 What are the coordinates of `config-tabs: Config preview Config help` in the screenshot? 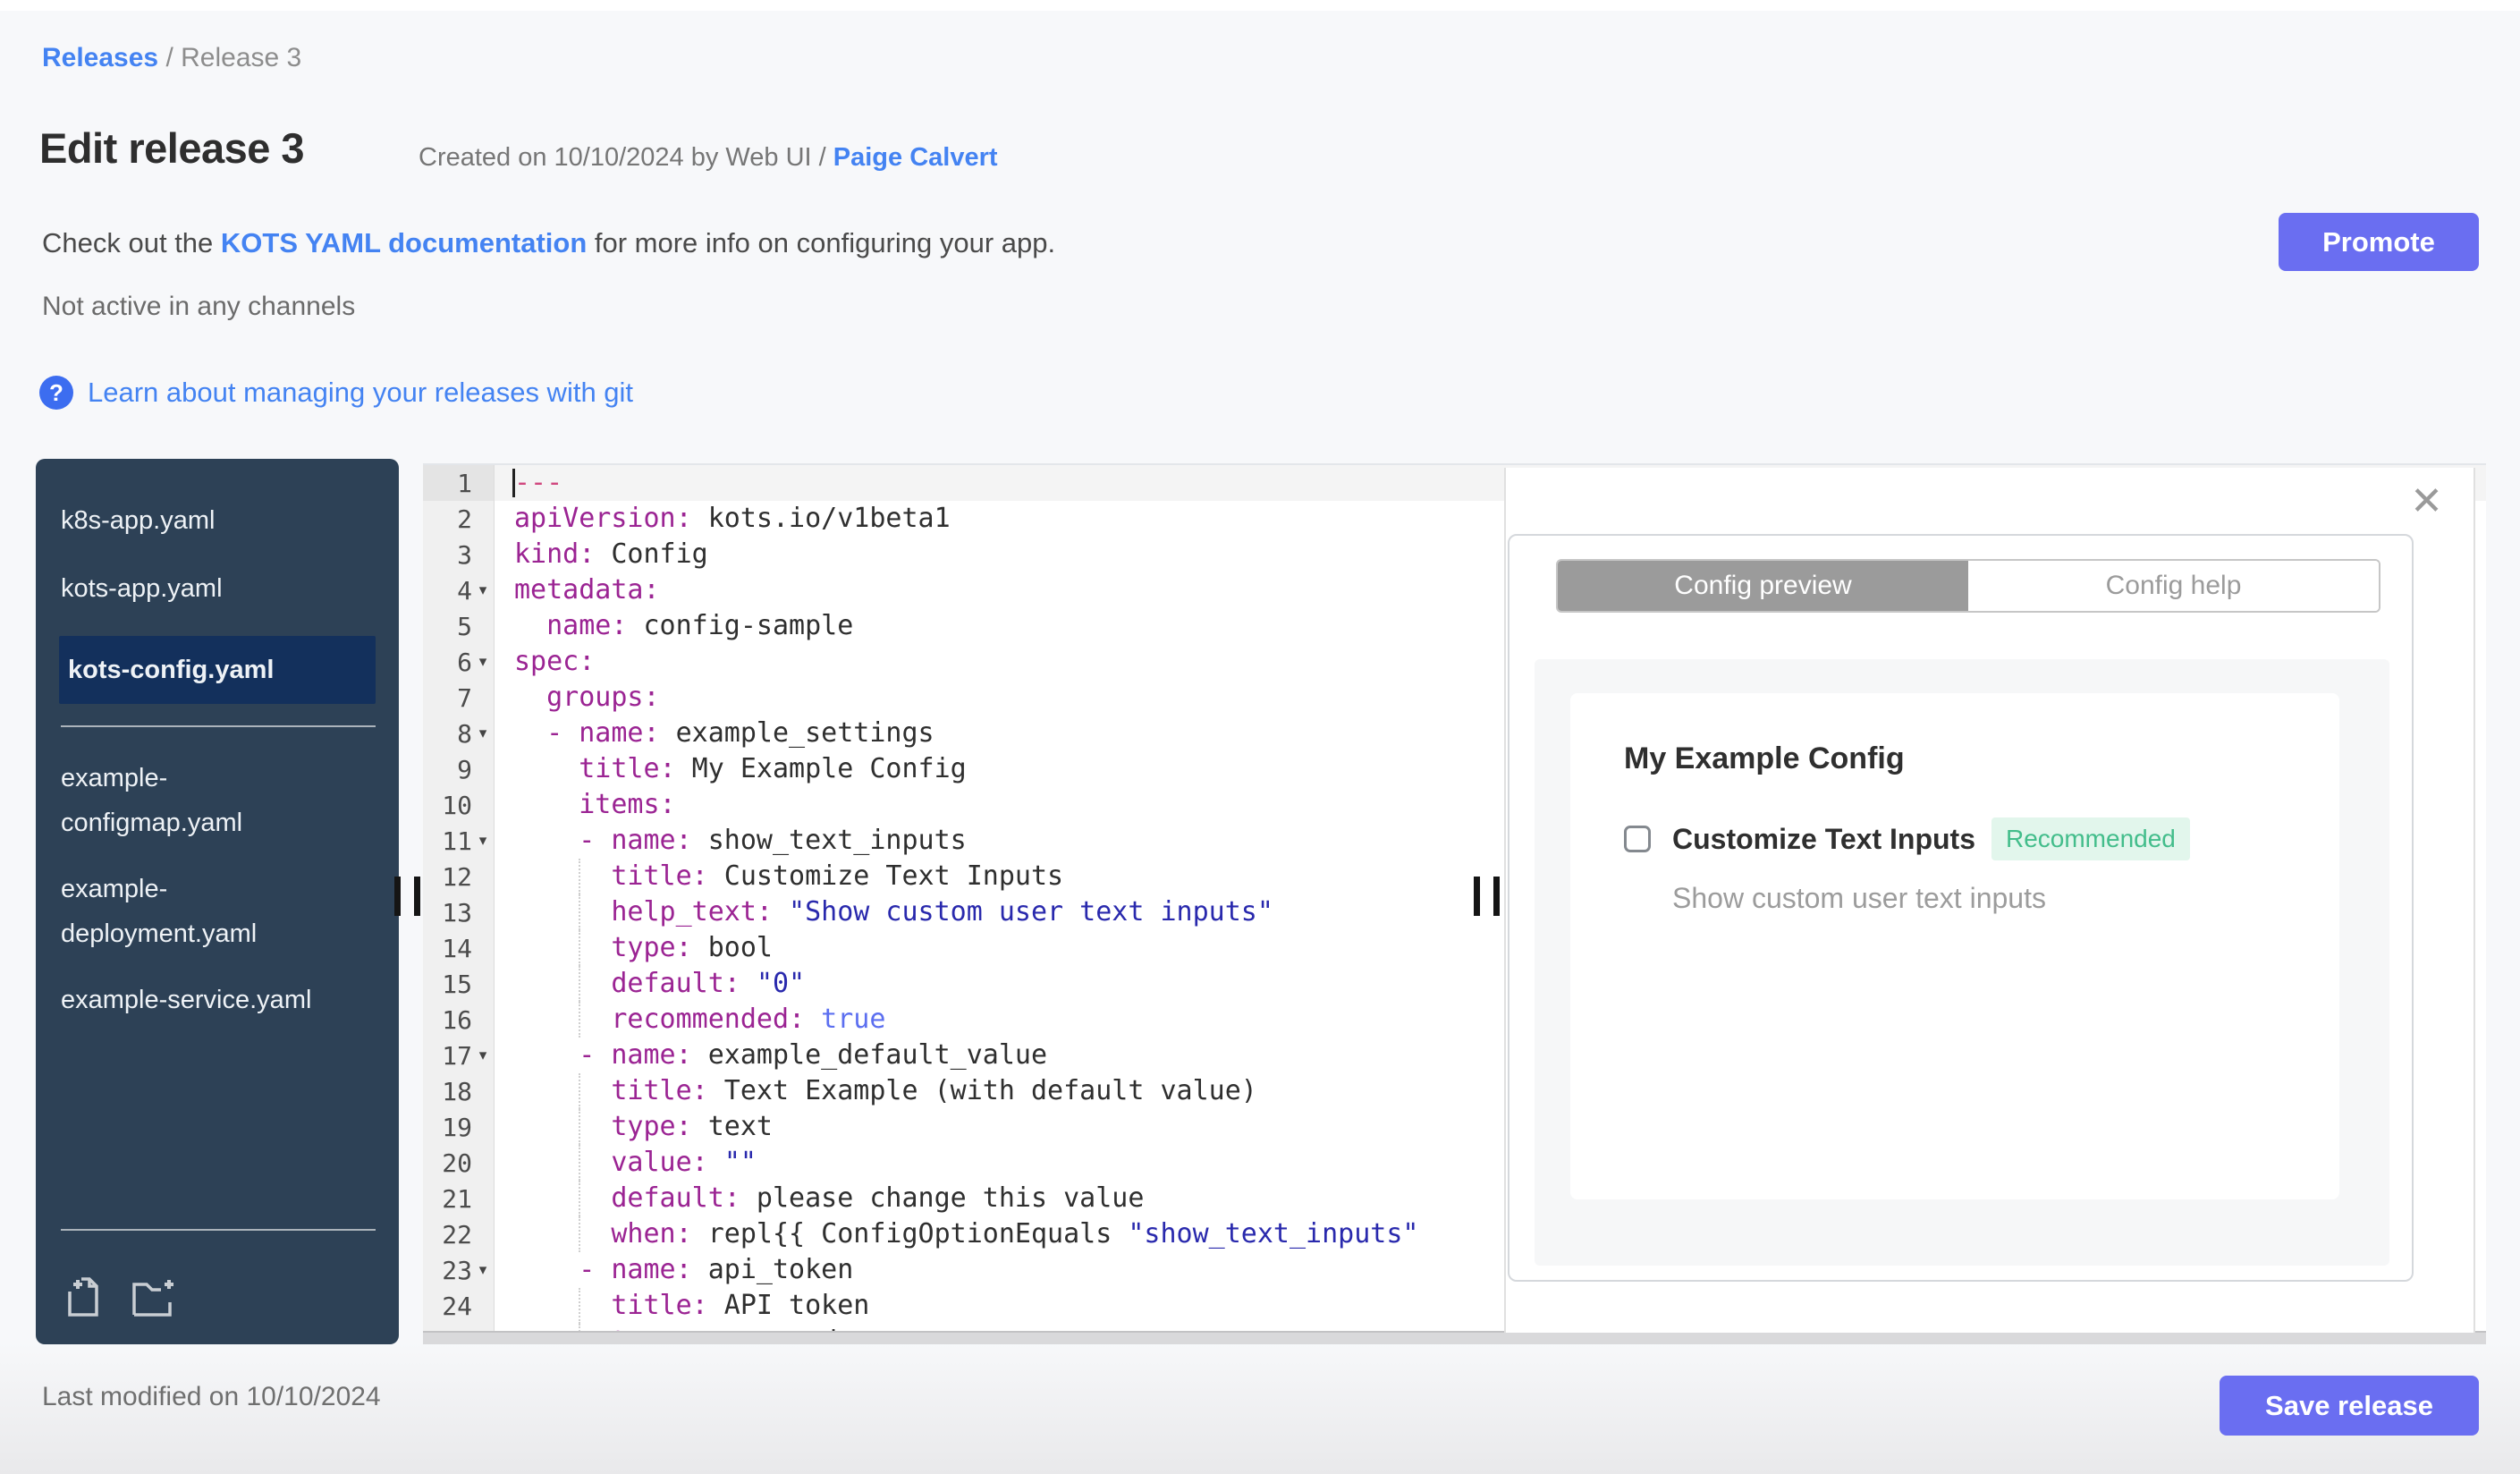 It's located at (1968, 586).